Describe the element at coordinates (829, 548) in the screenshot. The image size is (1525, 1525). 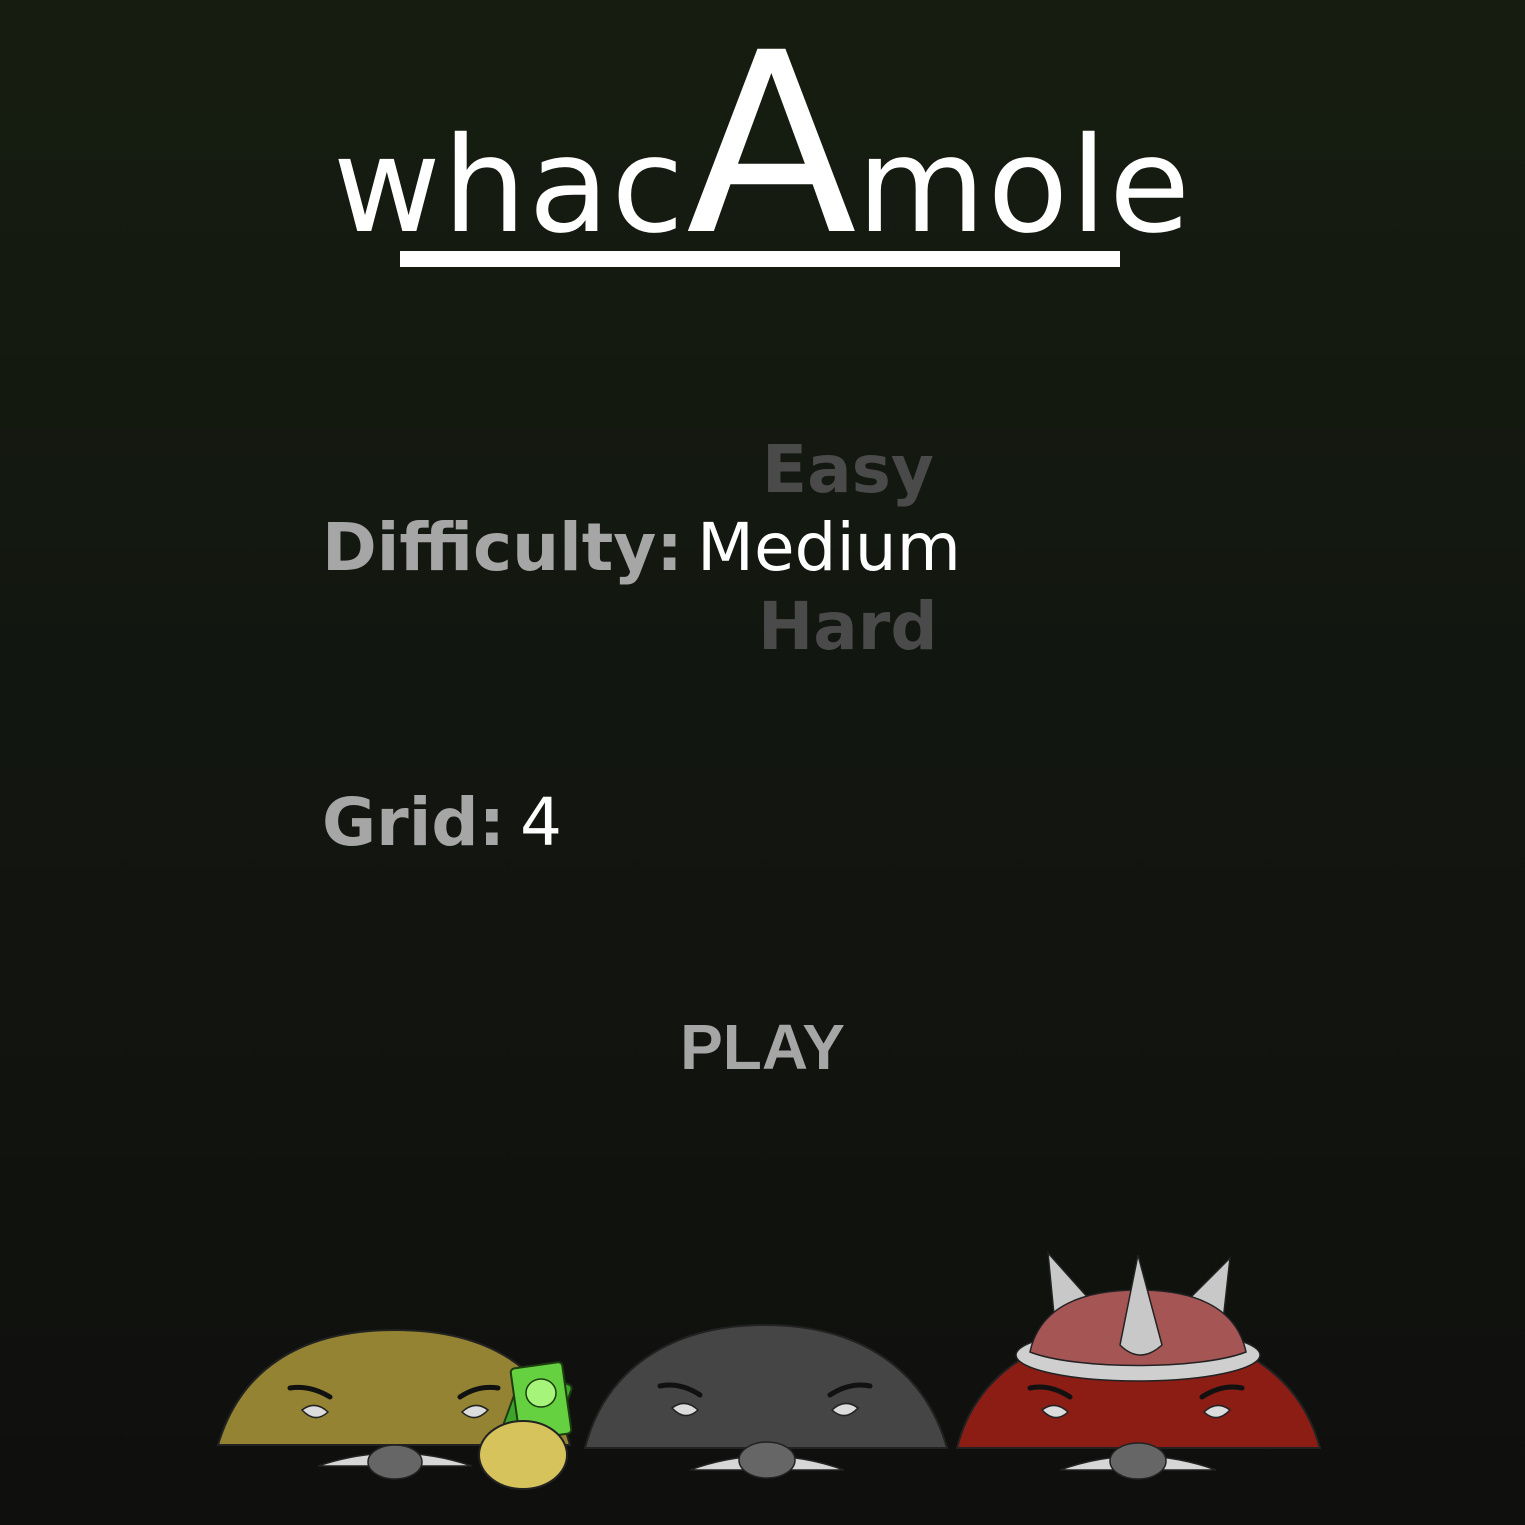
I see `difficulty-option-medium: Medium` at that location.